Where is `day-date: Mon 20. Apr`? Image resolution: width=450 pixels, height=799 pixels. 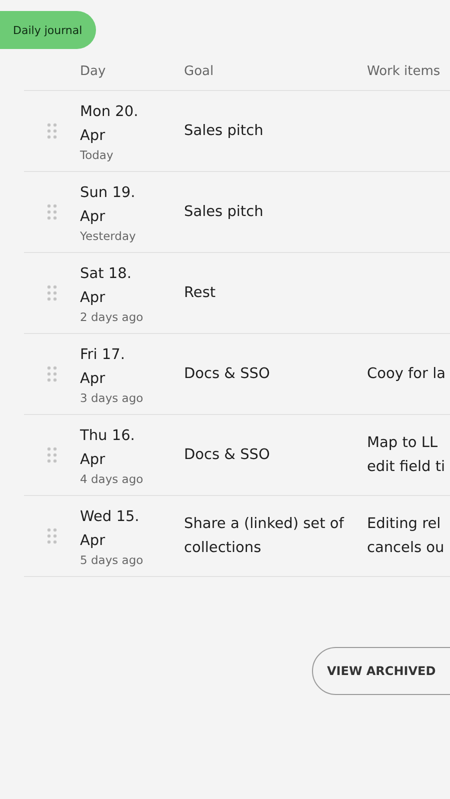 day-date: Mon 20. Apr is located at coordinates (110, 124).